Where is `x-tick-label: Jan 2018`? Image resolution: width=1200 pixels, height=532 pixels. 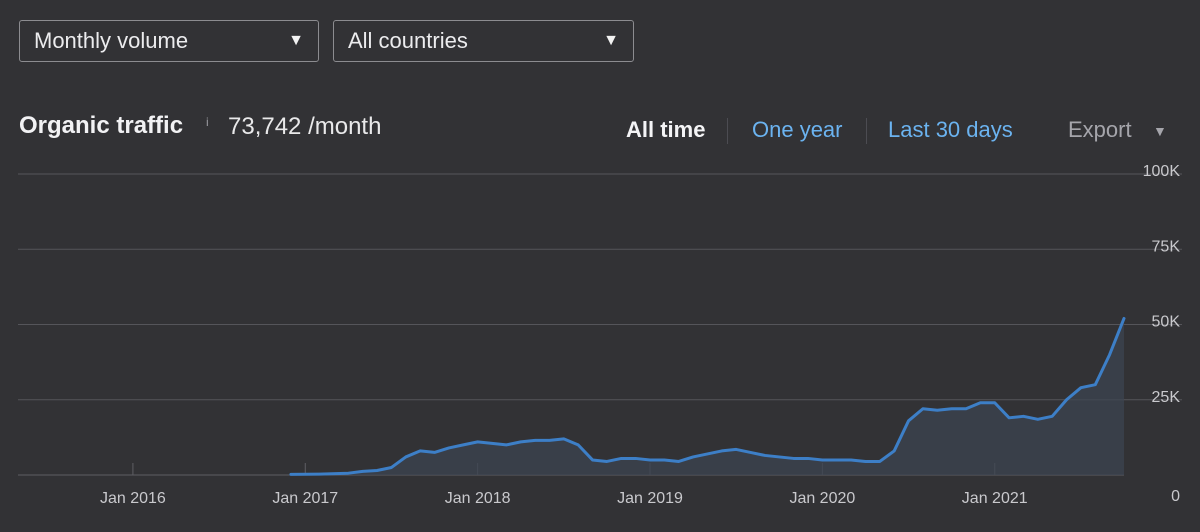
x-tick-label: Jan 2018 is located at coordinates (478, 498).